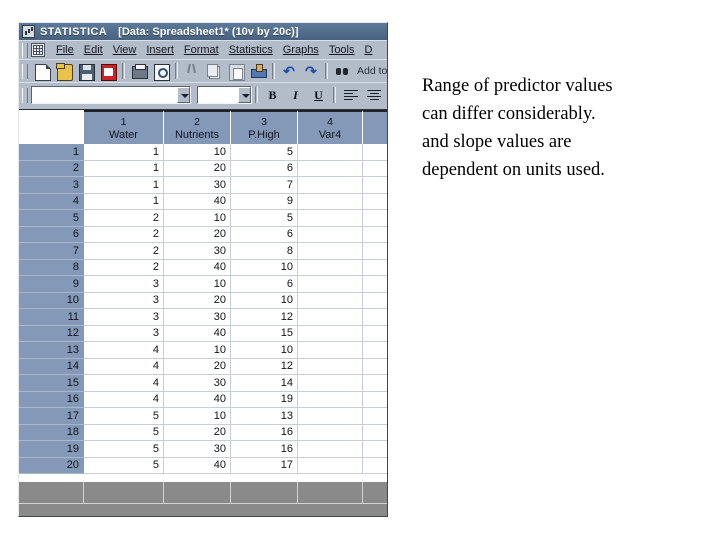 This screenshot has height=540, width=720. What do you see at coordinates (236, 71) in the screenshot?
I see `paste-icon` at bounding box center [236, 71].